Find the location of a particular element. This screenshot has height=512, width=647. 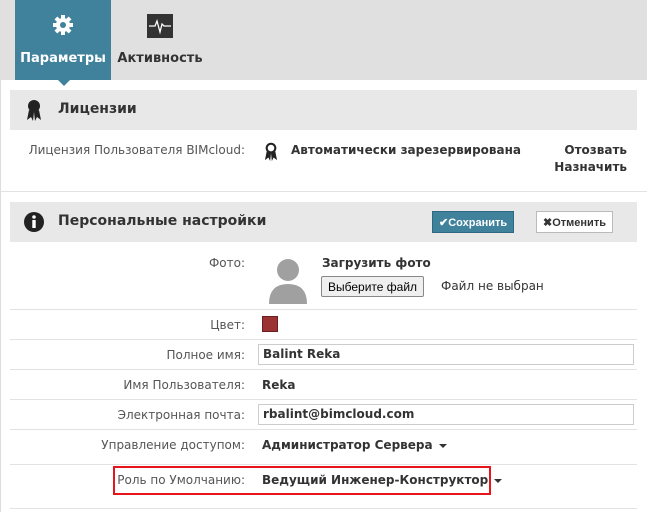

no-file-text: Файл не выбран is located at coordinates (492, 286).